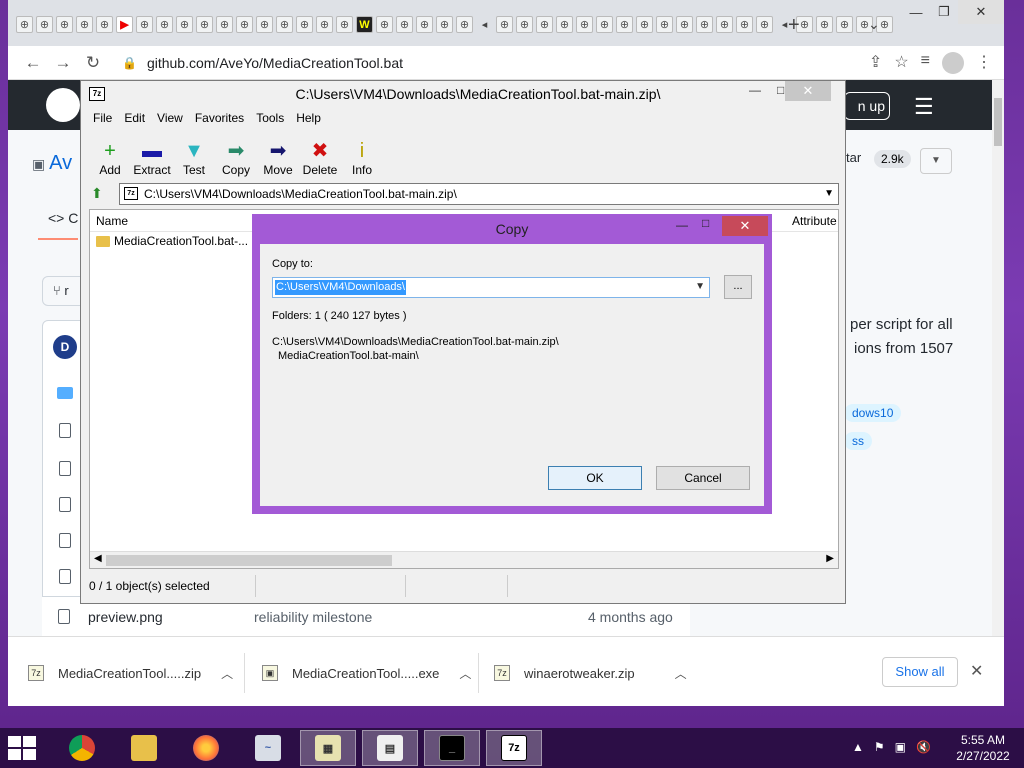 The width and height of the screenshot is (1024, 768). I want to click on tray-expand-icon: ▲, so click(858, 747).